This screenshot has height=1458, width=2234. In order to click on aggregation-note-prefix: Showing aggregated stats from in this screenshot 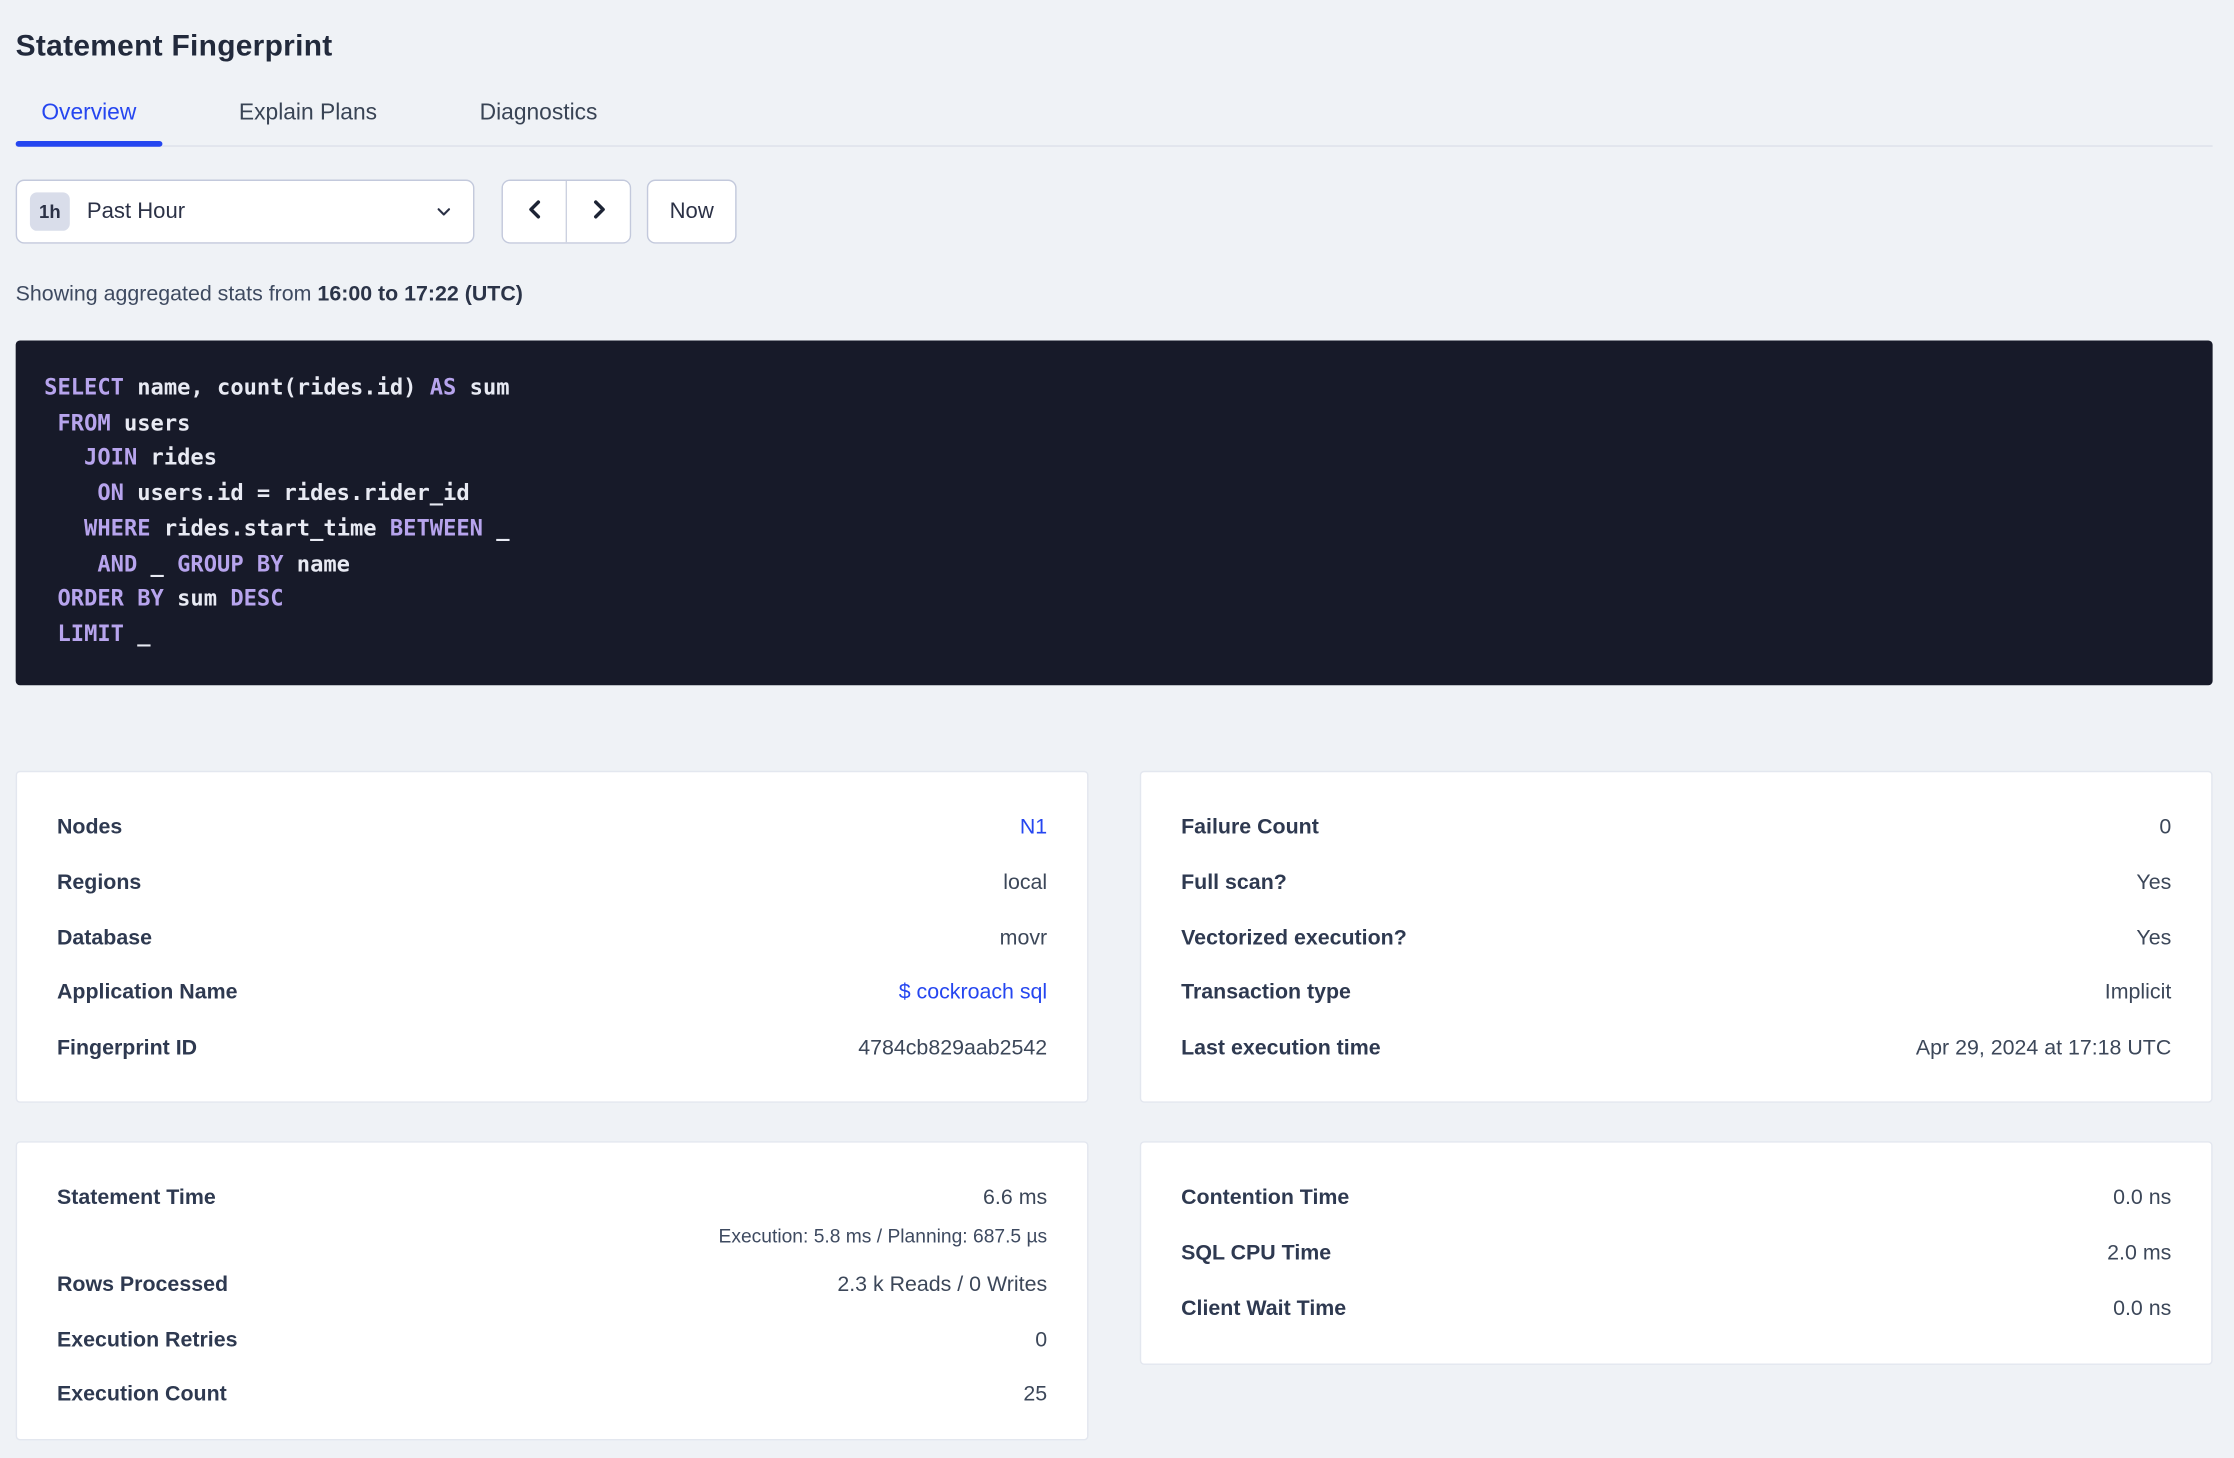, I will do `click(166, 294)`.